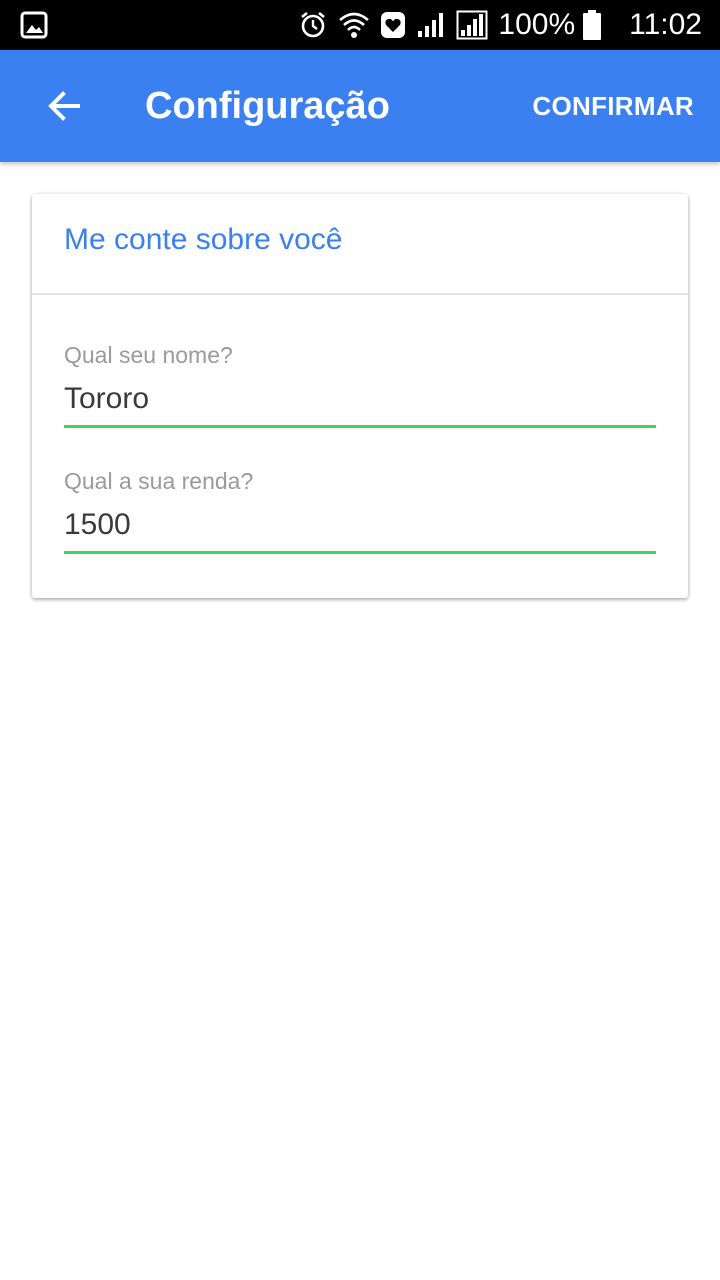  I want to click on income-field: Qual a sua renda?, so click(360, 510).